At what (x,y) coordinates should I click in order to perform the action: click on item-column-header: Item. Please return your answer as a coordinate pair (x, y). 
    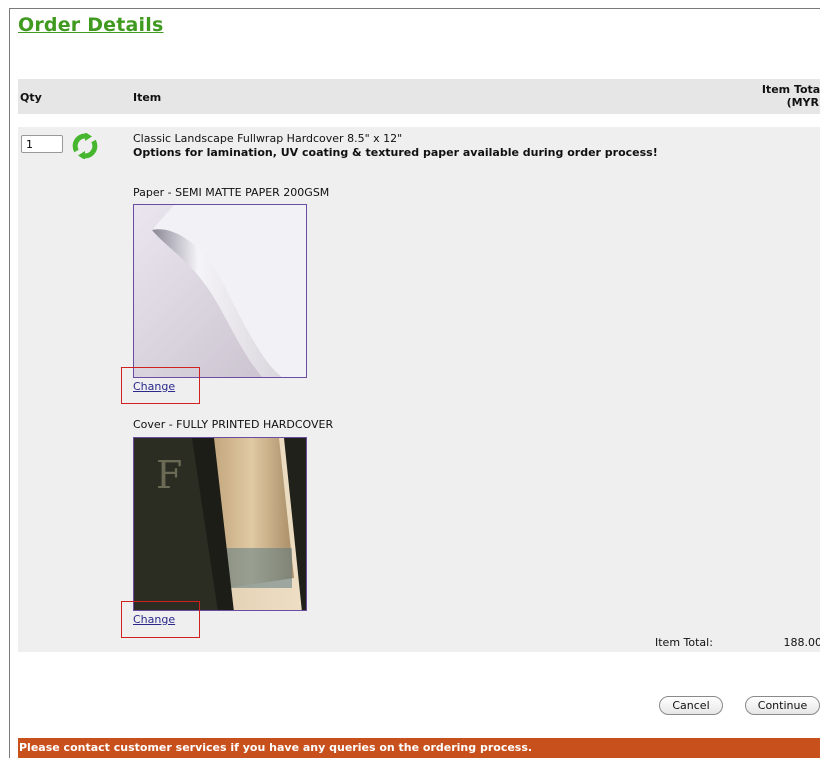
    Looking at the image, I should click on (147, 97).